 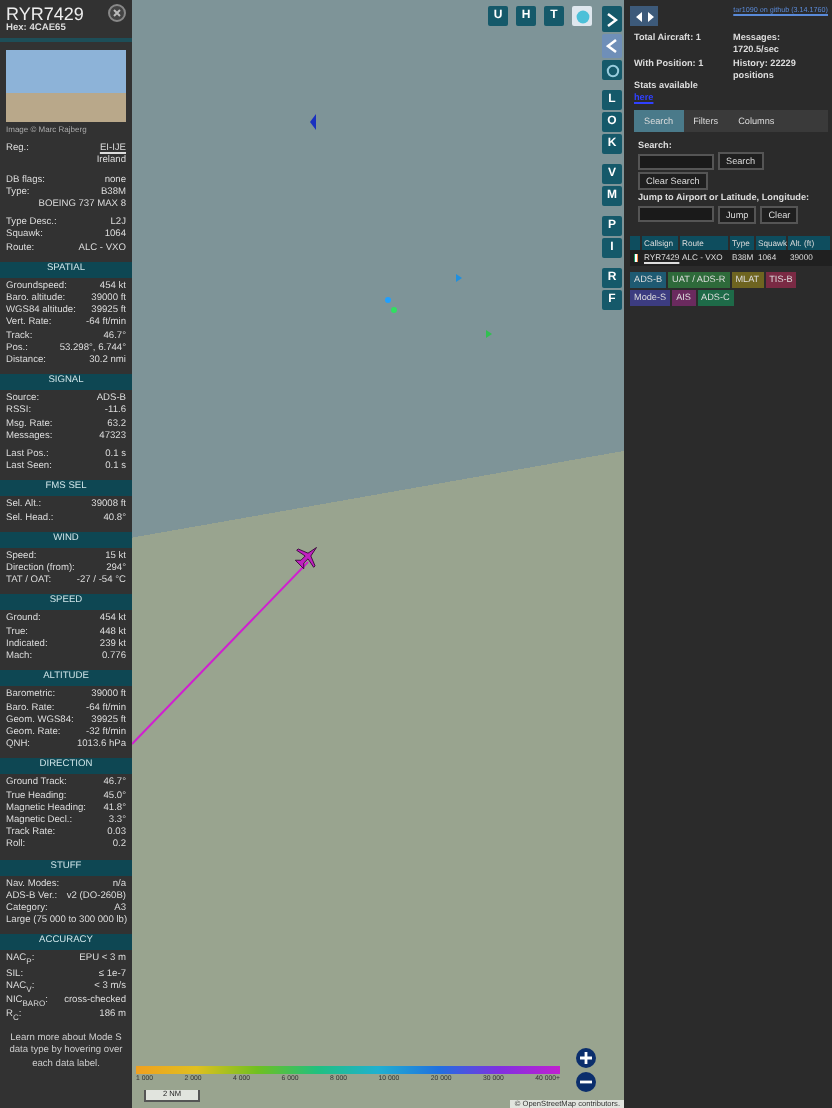 What do you see at coordinates (66, 86) in the screenshot?
I see `photo-placeholder` at bounding box center [66, 86].